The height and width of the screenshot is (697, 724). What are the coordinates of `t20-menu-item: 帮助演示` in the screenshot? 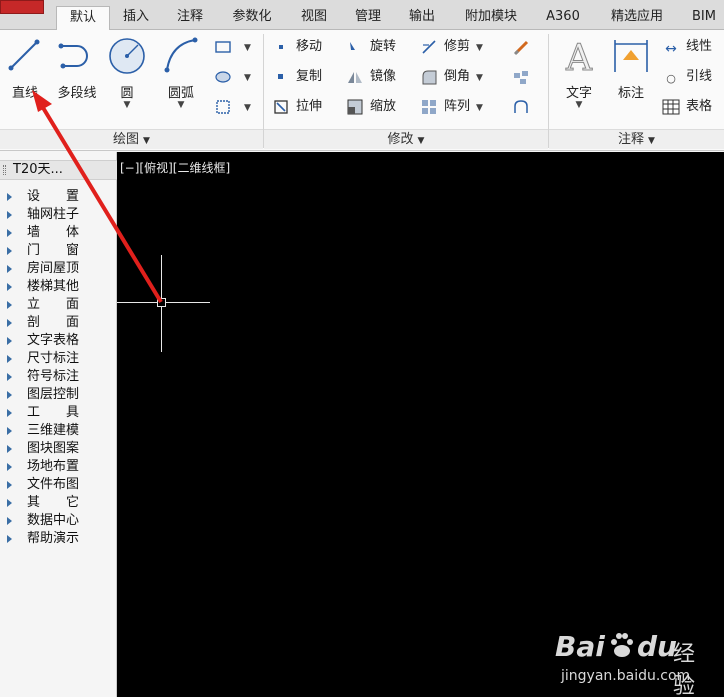 It's located at (58, 539).